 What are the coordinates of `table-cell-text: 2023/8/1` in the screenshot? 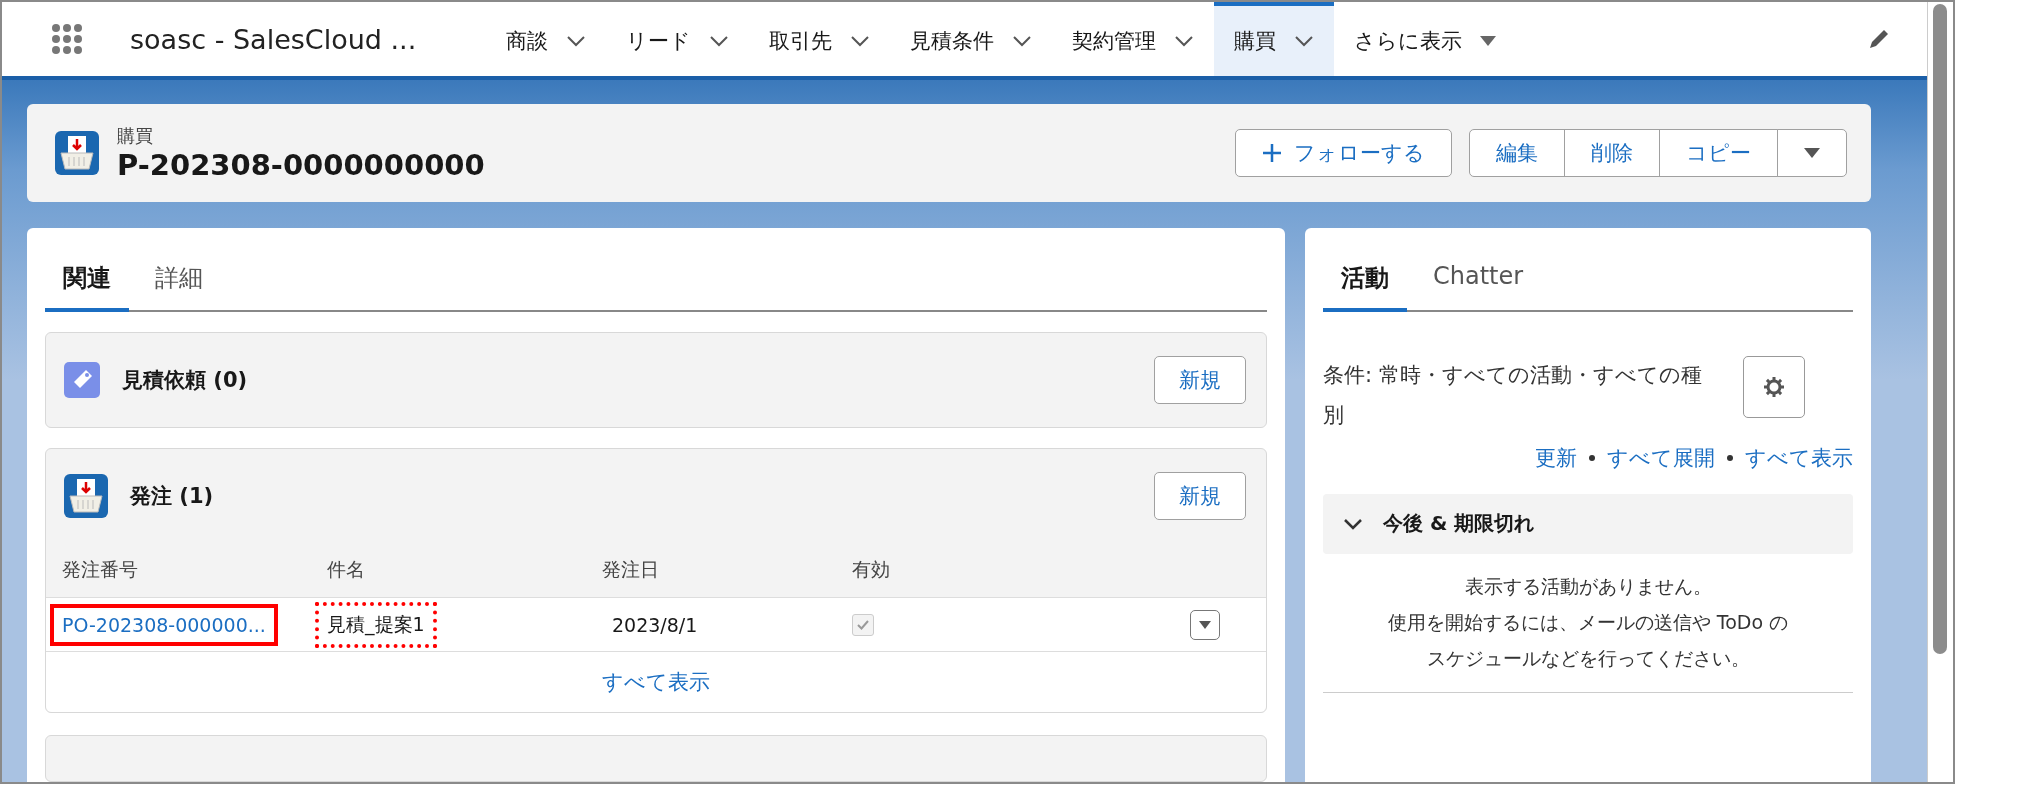 It's located at (655, 625).